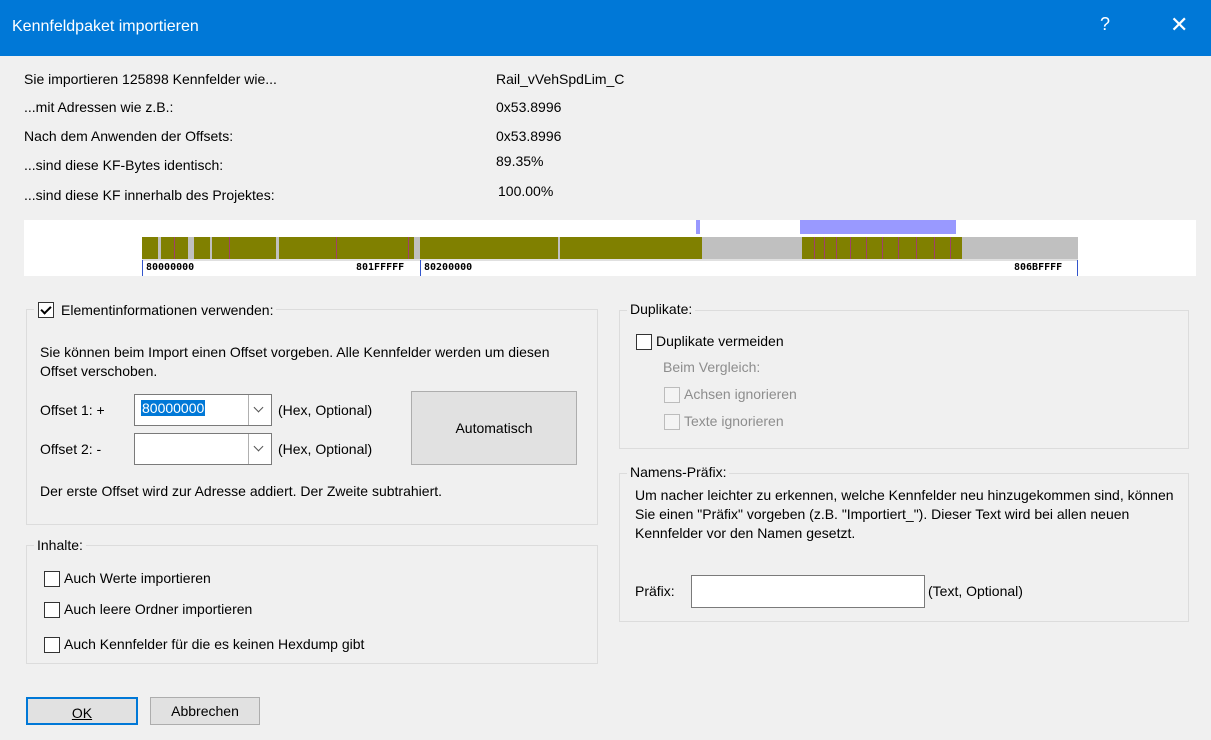 Image resolution: width=1211 pixels, height=740 pixels. I want to click on info-label-identical: ...sind diese KF-Bytes identisch:, so click(124, 165).